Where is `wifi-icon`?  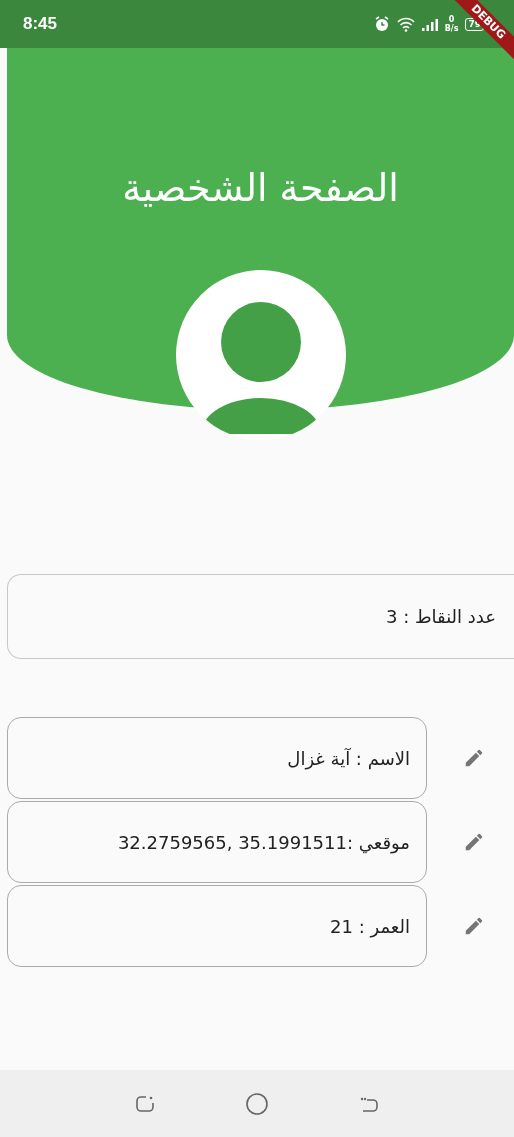
wifi-icon is located at coordinates (405, 24).